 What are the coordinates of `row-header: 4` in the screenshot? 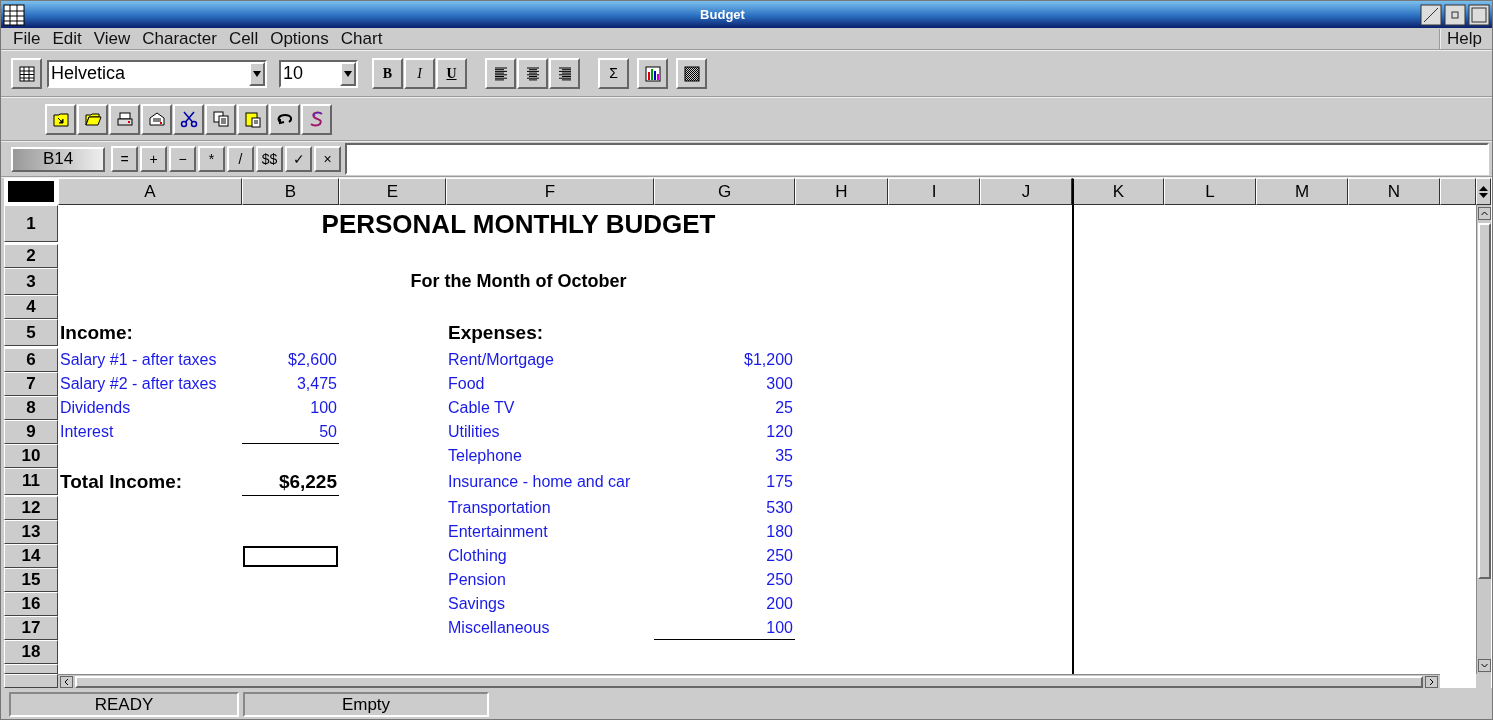 It's located at (31, 307).